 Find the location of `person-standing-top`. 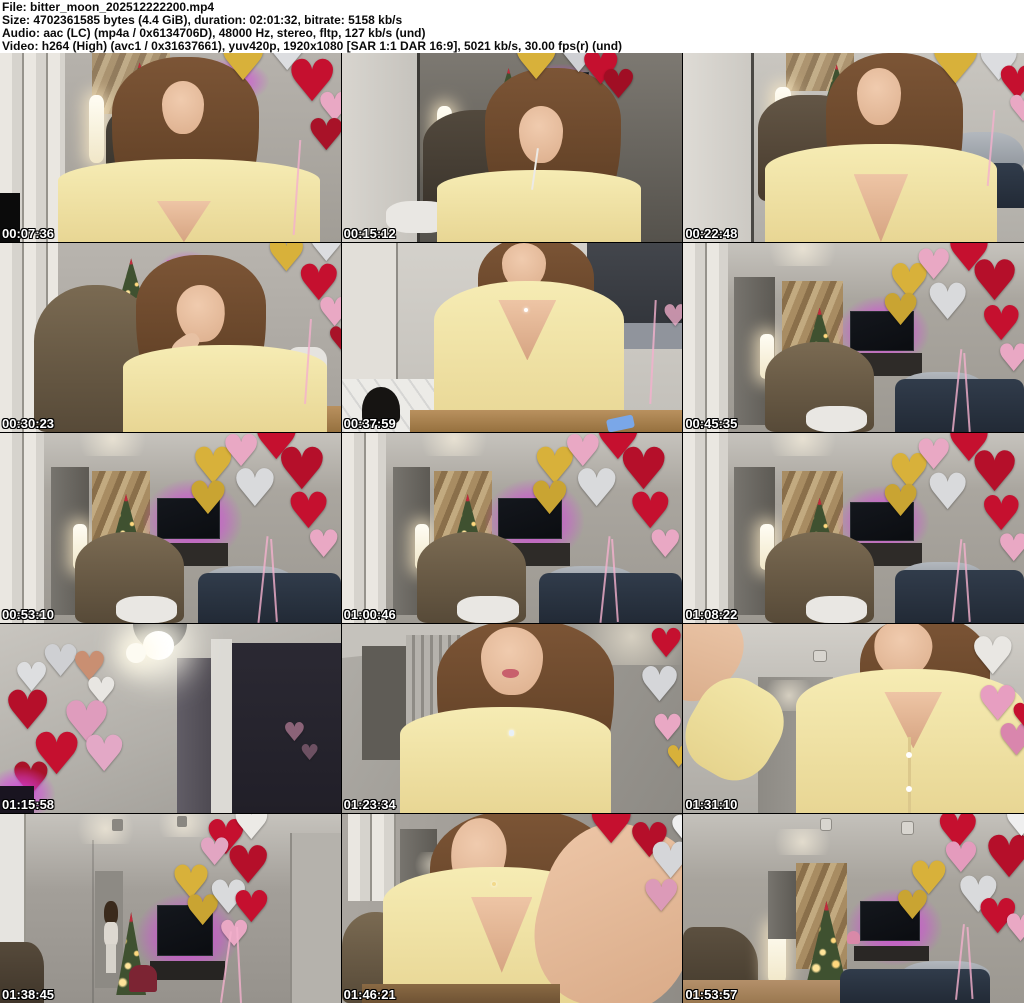

person-standing-top is located at coordinates (110, 934).